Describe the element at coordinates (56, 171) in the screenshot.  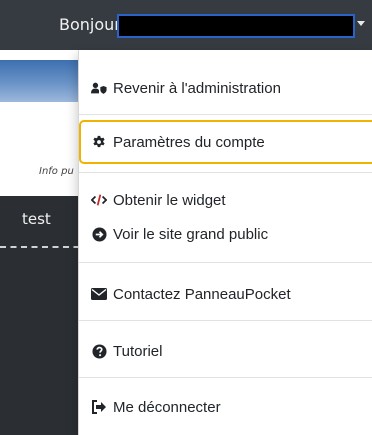
I see `info-text: Info pu` at that location.